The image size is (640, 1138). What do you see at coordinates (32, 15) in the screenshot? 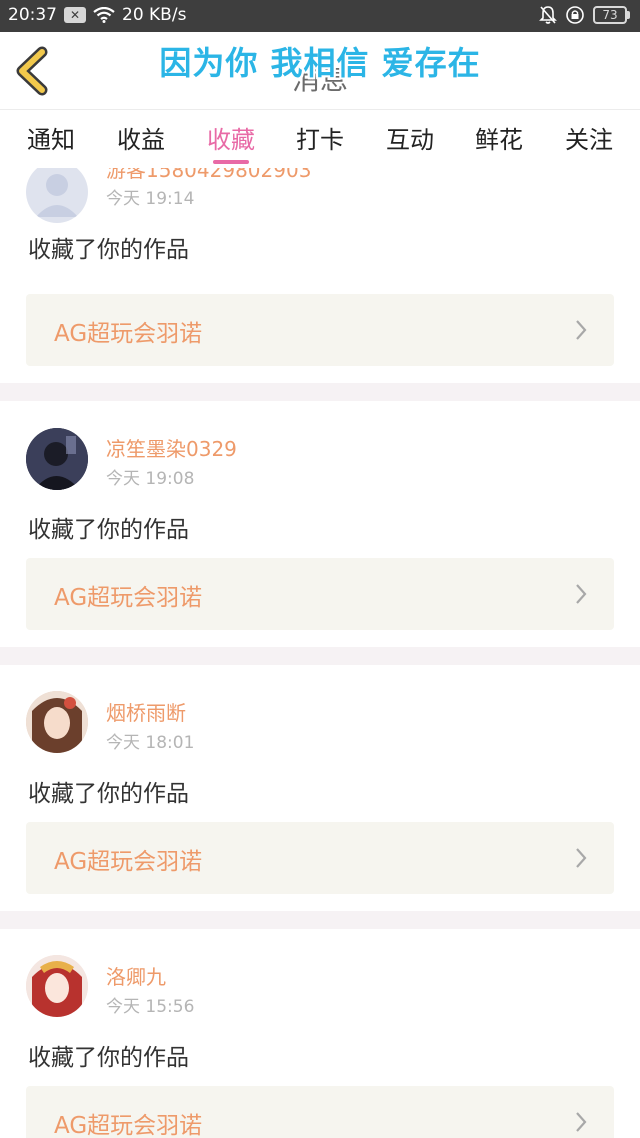
I see `status-time: 20:37` at bounding box center [32, 15].